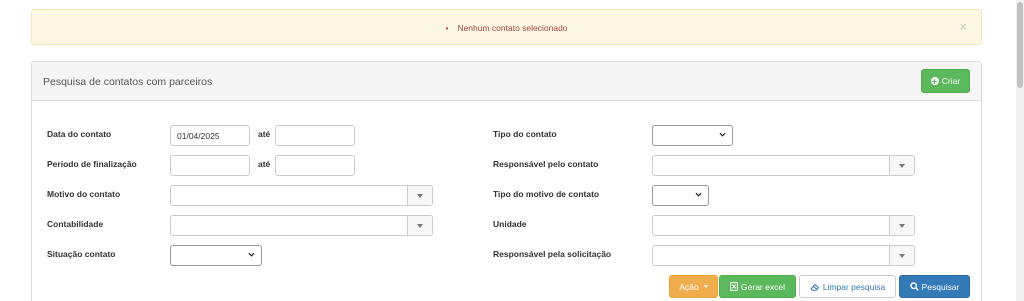  I want to click on search-icon, so click(914, 286).